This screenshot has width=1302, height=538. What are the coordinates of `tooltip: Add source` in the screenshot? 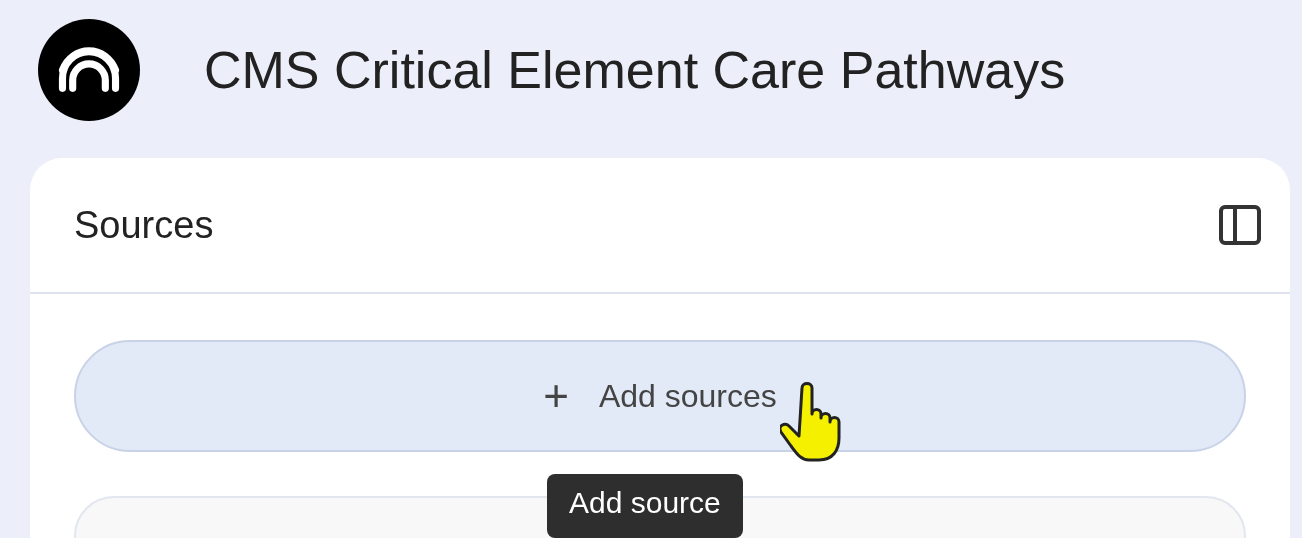 It's located at (645, 506).